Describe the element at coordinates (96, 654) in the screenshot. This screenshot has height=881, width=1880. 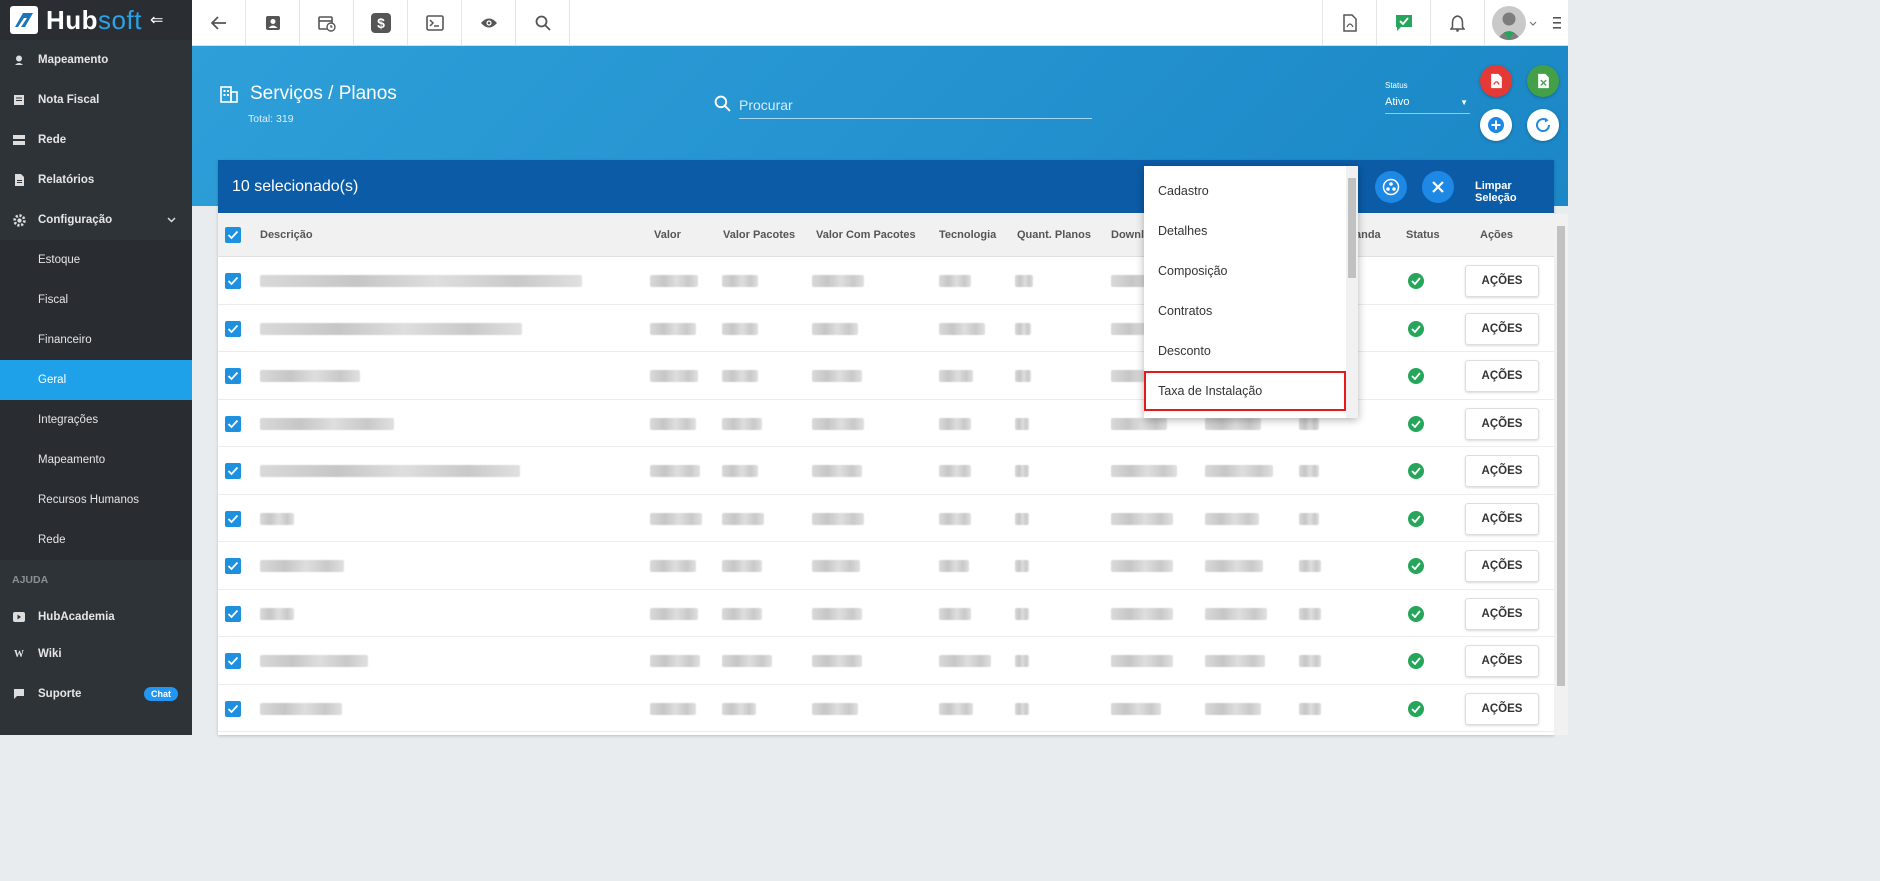
I see `sidebar-item-wiki: W Wiki` at that location.